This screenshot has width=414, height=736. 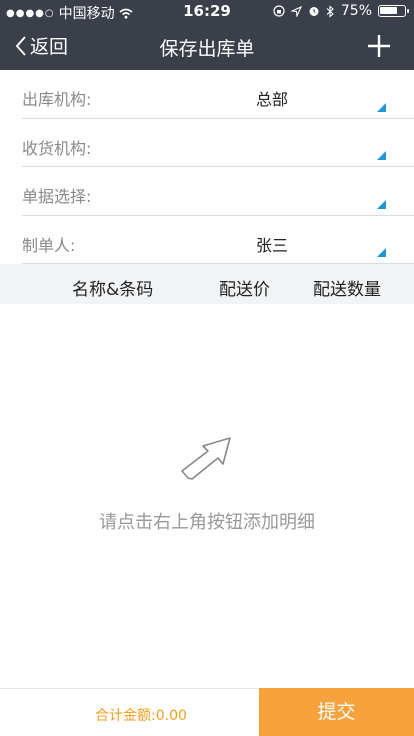 I want to click on rotation-lock-icon, so click(x=279, y=11).